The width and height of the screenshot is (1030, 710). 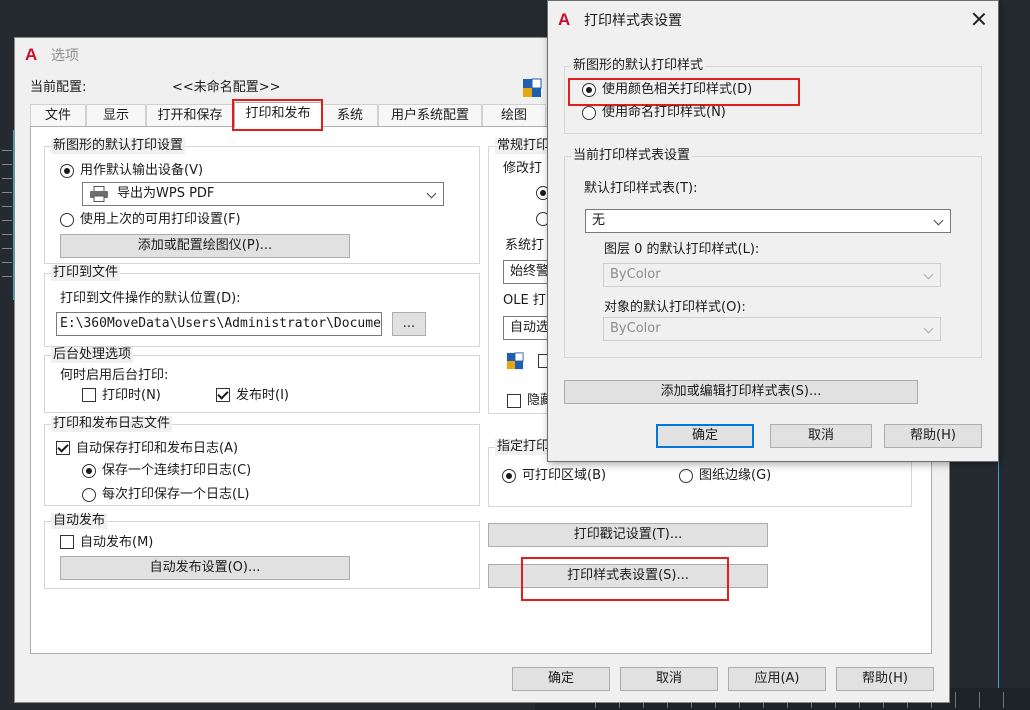 I want to click on profile-drawing-icon, so click(x=532, y=87).